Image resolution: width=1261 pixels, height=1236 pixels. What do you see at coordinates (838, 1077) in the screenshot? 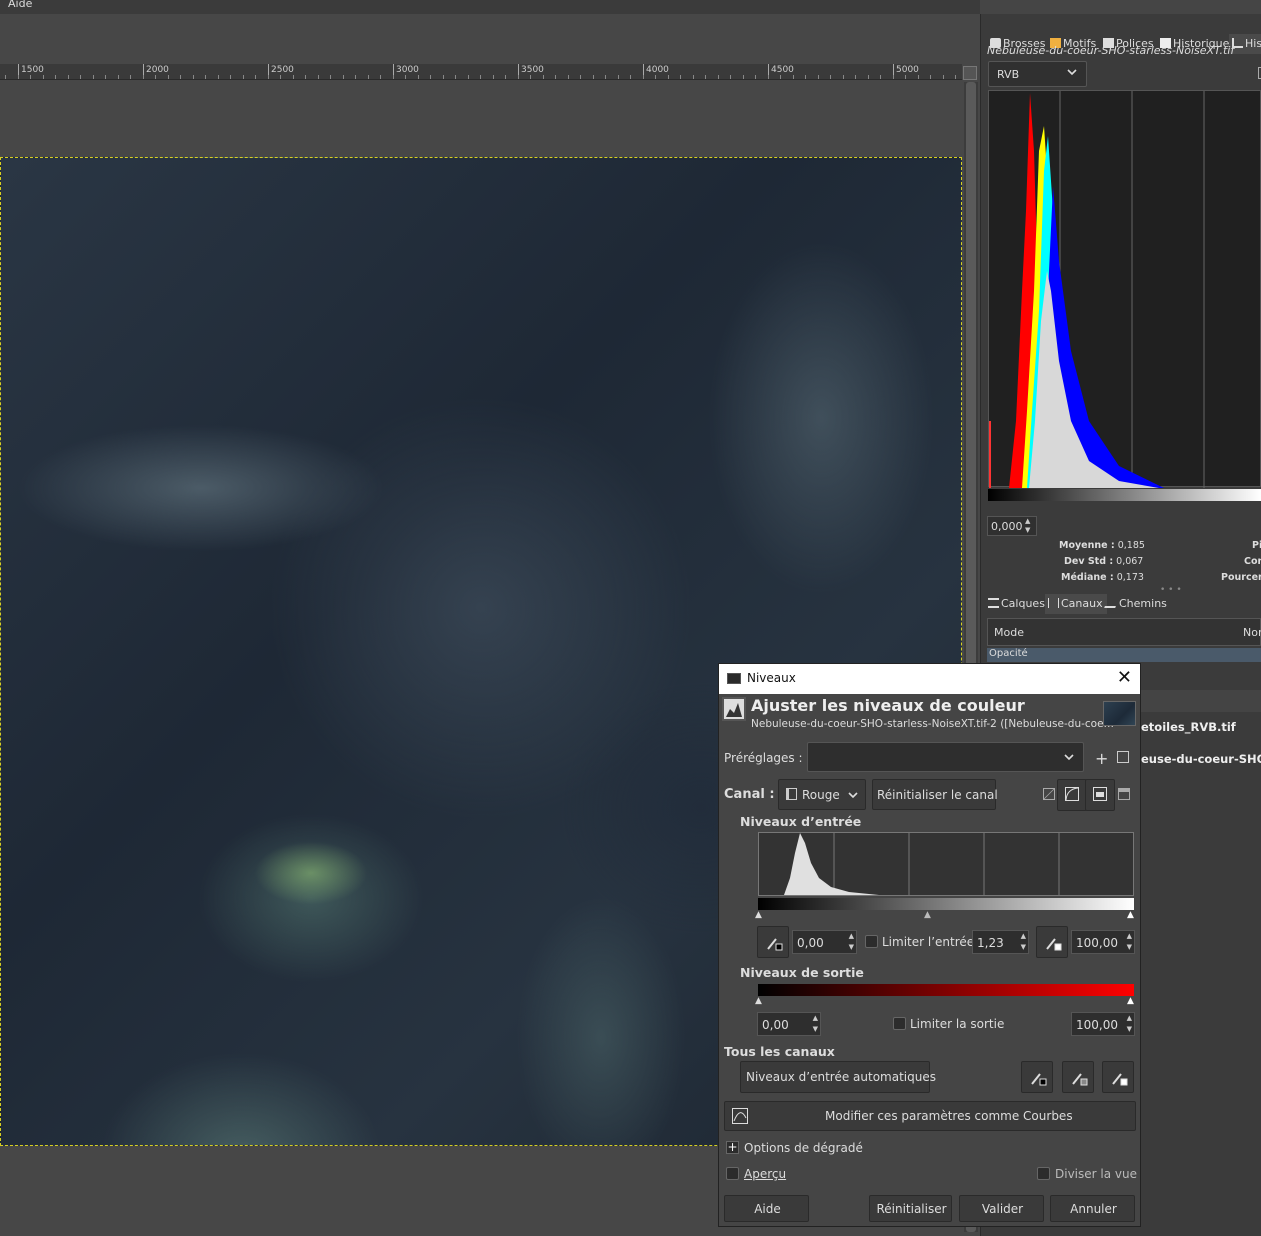
I see `auto-input-levels-button: Niveaux d’entrée automatiques` at bounding box center [838, 1077].